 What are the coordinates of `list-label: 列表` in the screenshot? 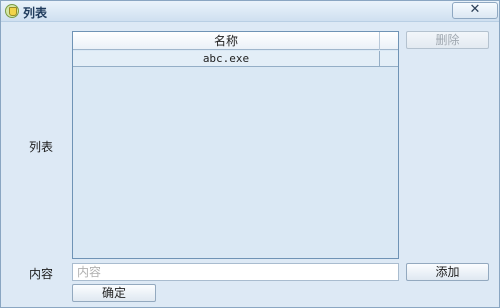 It's located at (41, 147).